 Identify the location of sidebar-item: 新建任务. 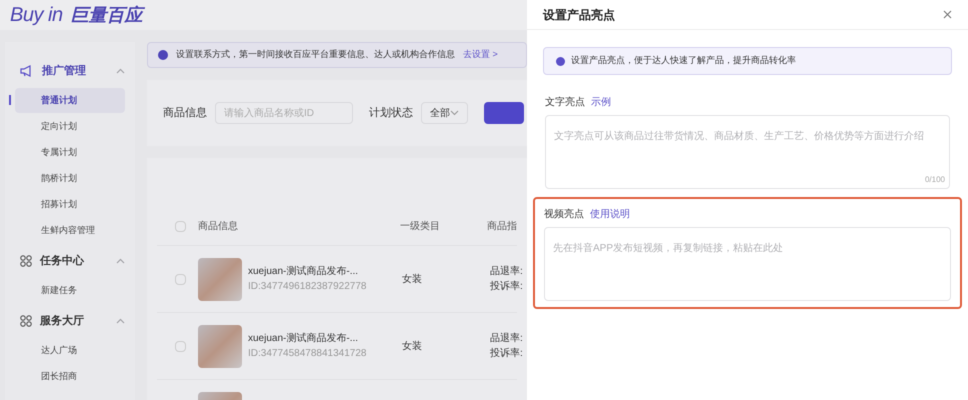
(70, 290).